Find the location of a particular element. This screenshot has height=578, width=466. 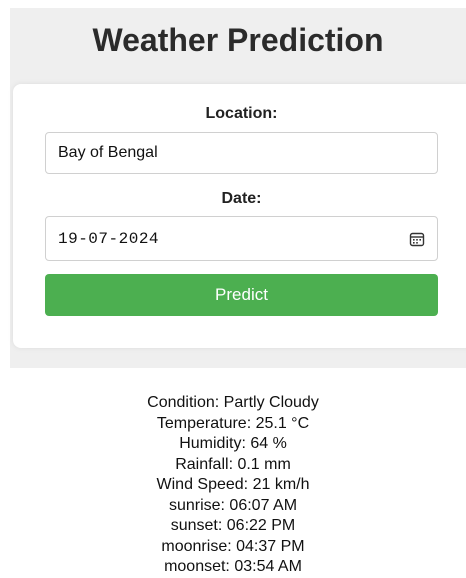

date-label: Date: is located at coordinates (241, 198).